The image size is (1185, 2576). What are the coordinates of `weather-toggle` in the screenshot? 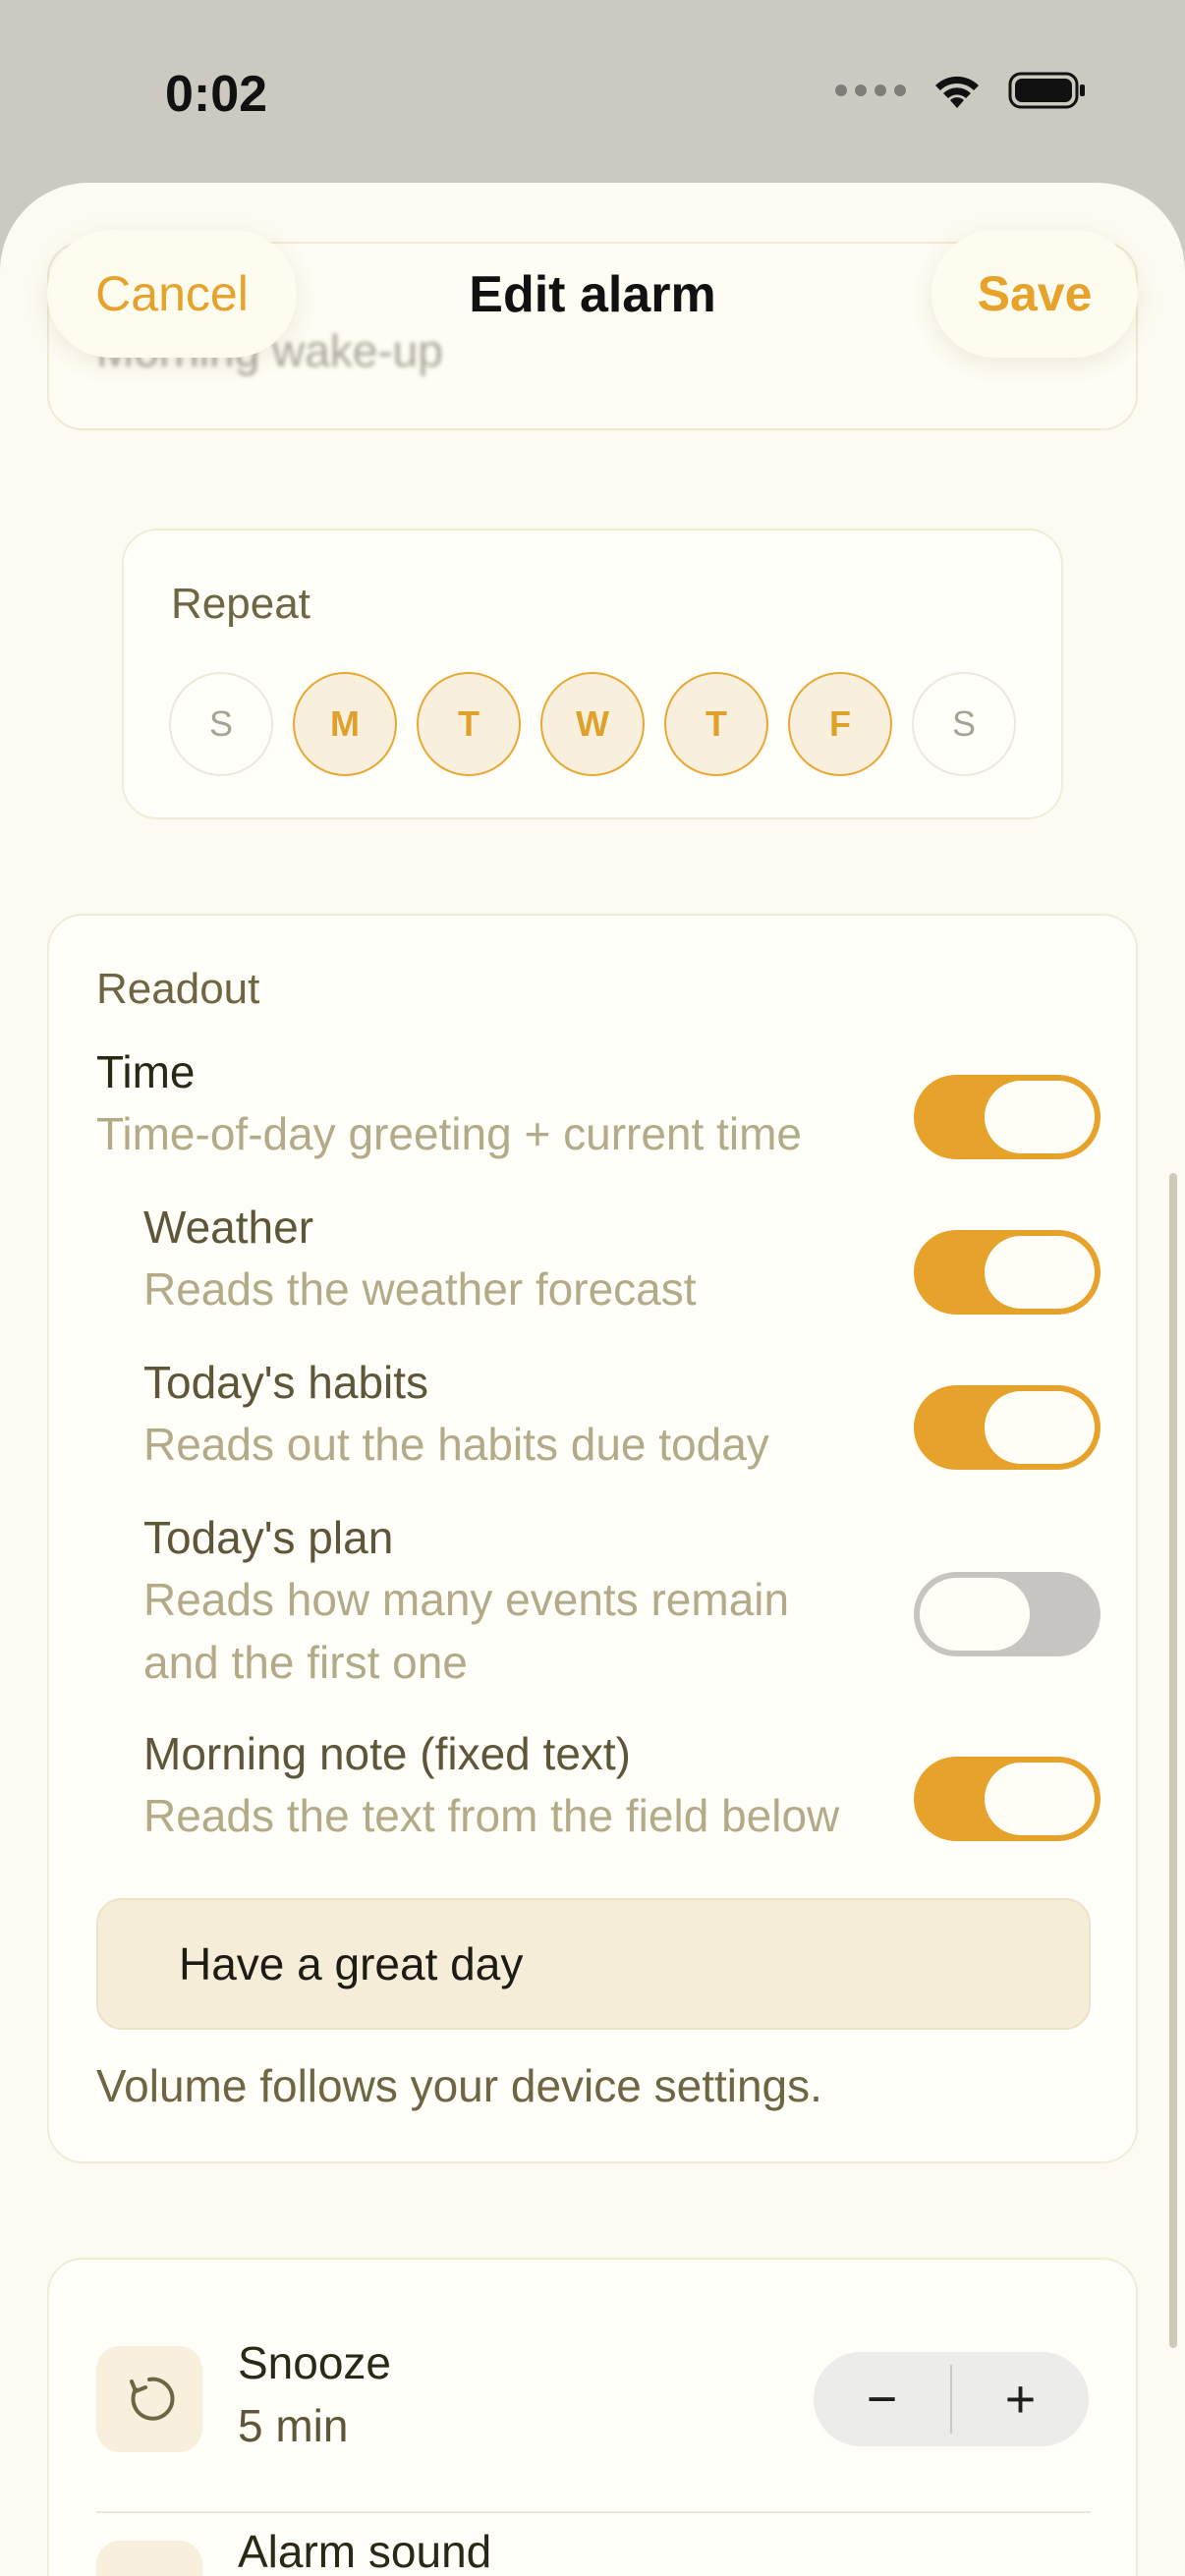 It's located at (1007, 1272).